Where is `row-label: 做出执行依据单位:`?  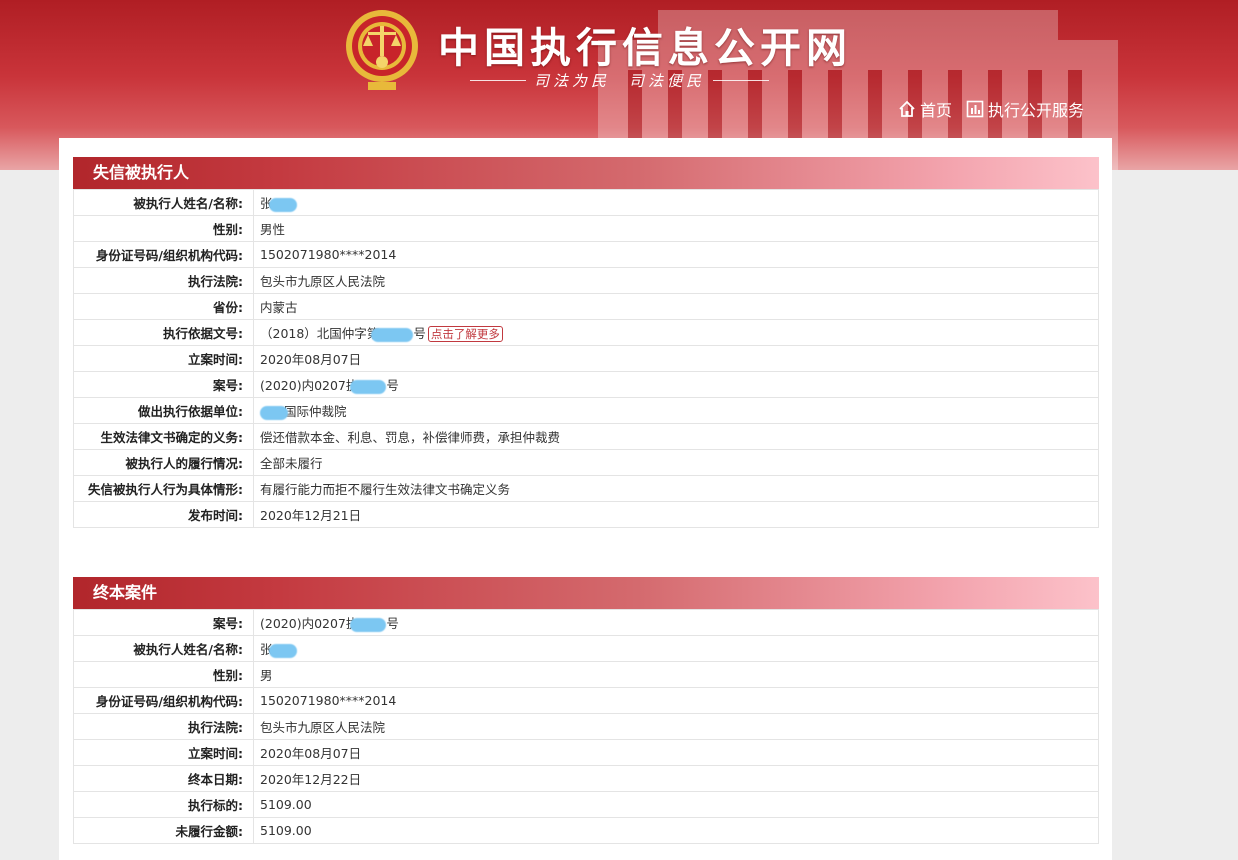 row-label: 做出执行依据单位: is located at coordinates (163, 410).